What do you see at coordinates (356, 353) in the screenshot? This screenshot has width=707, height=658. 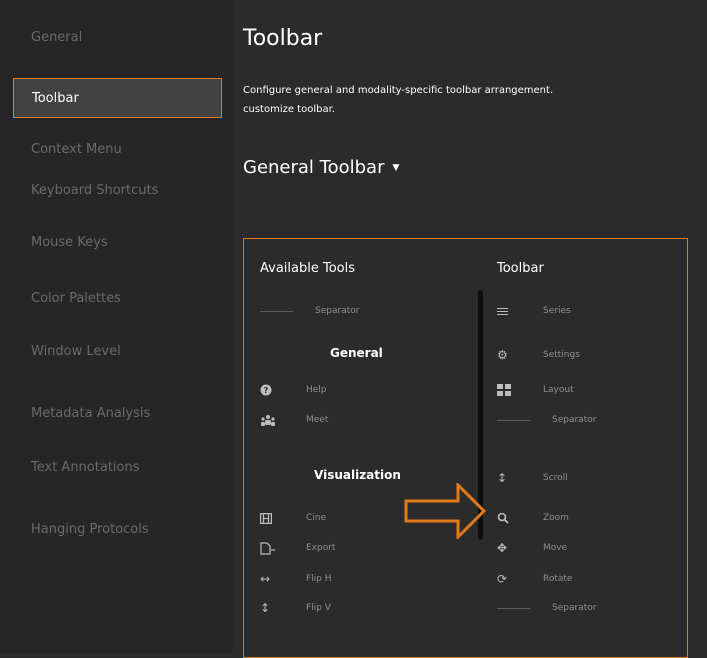 I see `general-group-heading: General` at bounding box center [356, 353].